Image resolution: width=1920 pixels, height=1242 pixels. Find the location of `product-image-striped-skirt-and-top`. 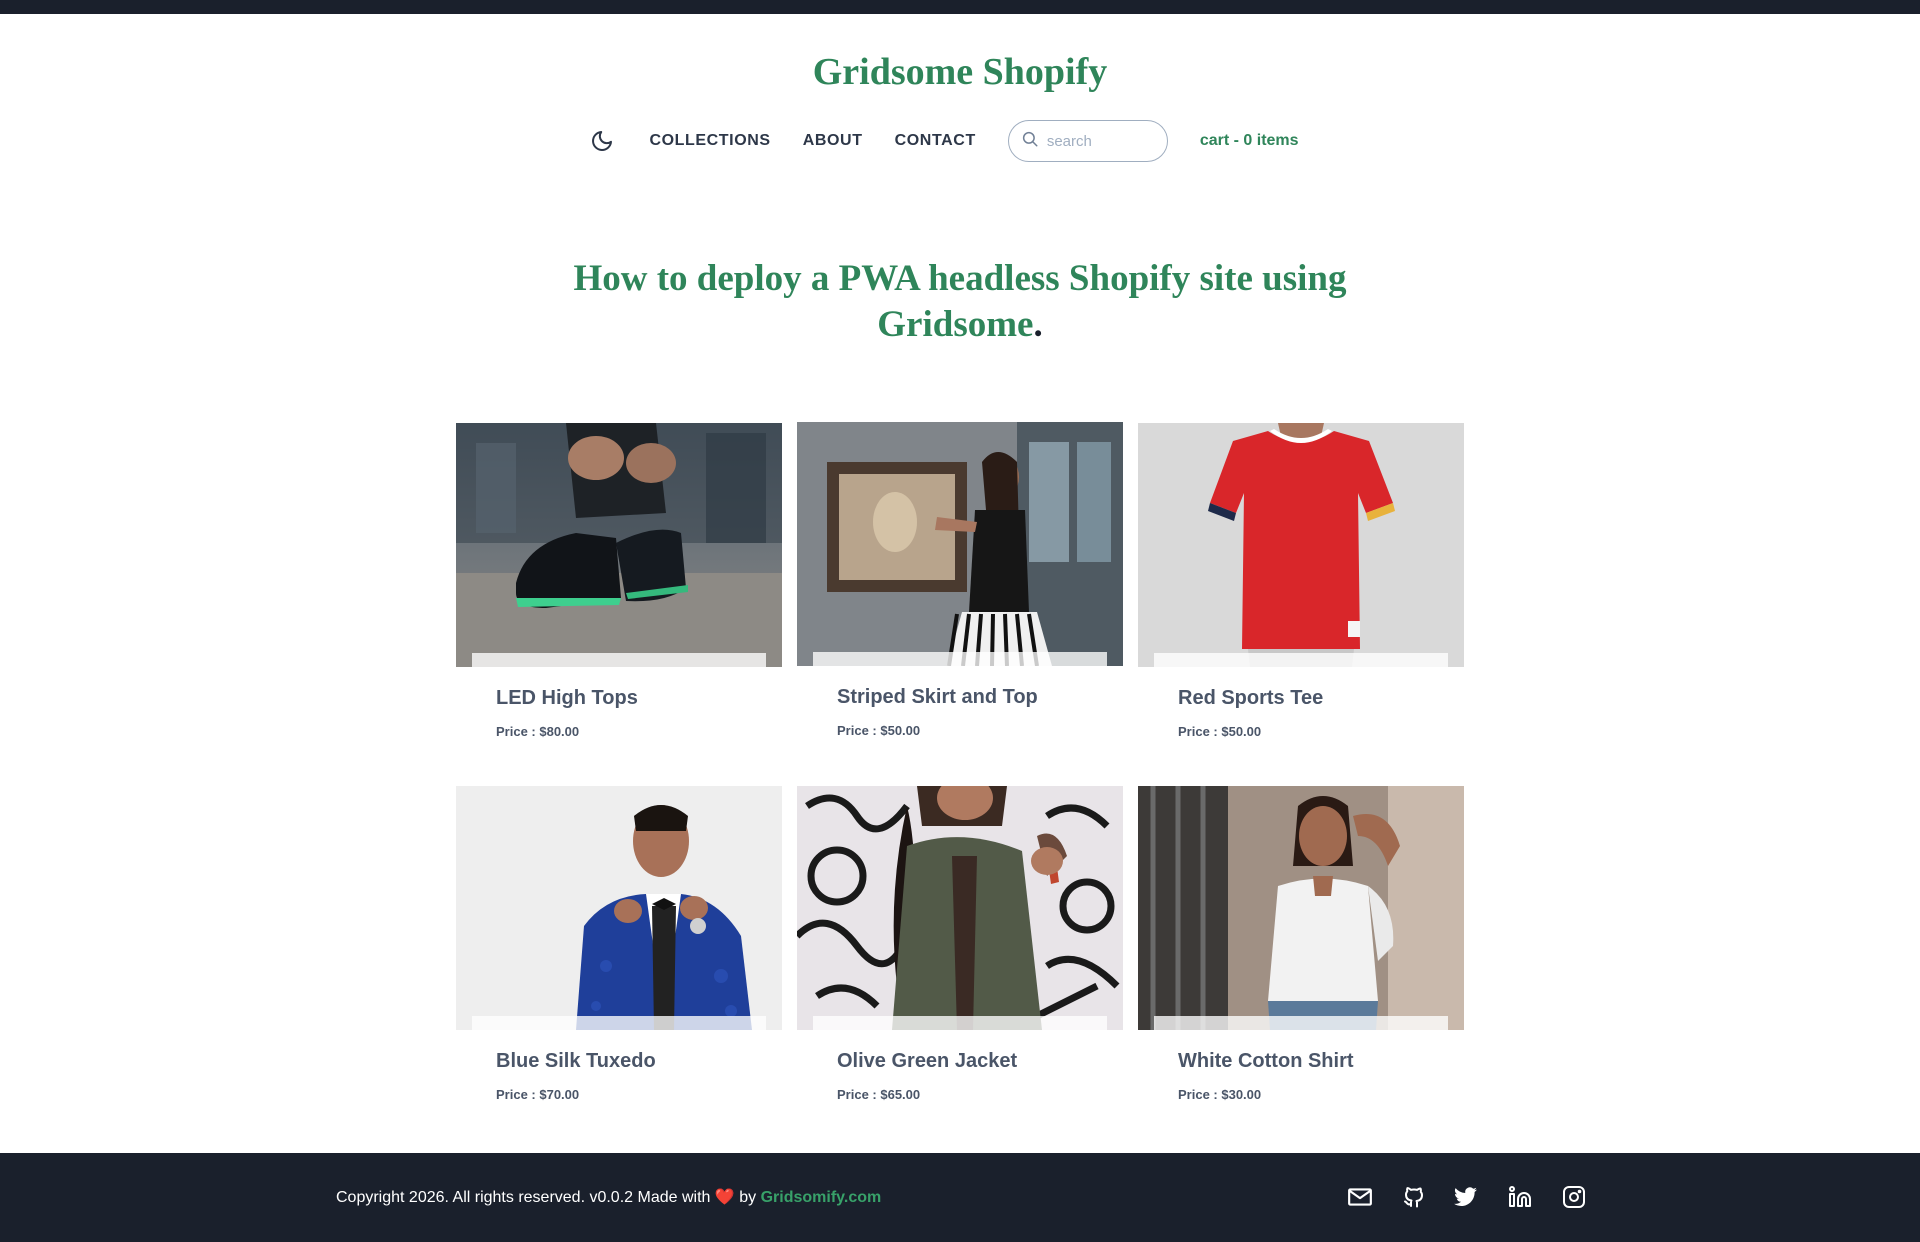

product-image-striped-skirt-and-top is located at coordinates (960, 544).